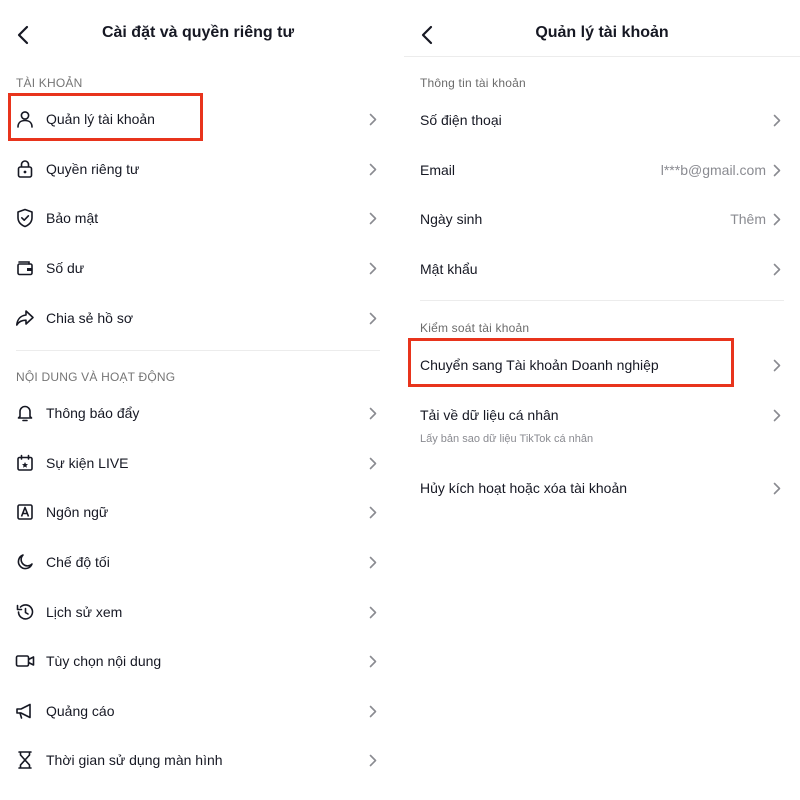 This screenshot has width=800, height=800. Describe the element at coordinates (25, 463) in the screenshot. I see `calendar-icon` at that location.